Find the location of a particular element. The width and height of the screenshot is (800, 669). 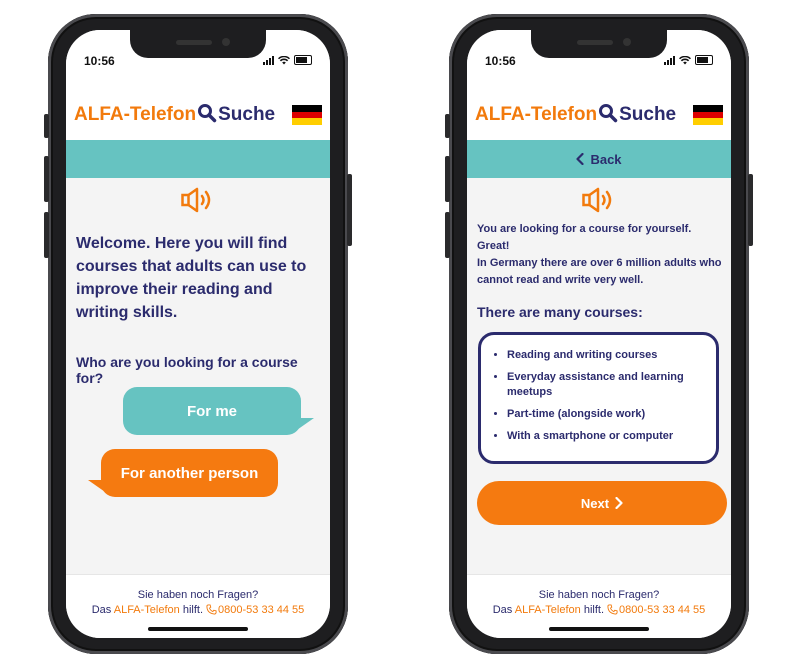

next-button: Next is located at coordinates (602, 503).